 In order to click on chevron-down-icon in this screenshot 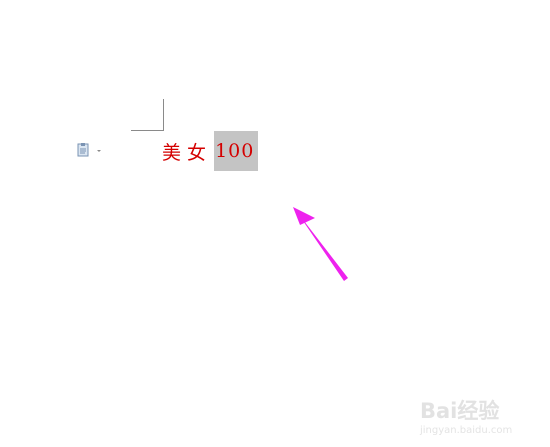, I will do `click(99, 151)`.